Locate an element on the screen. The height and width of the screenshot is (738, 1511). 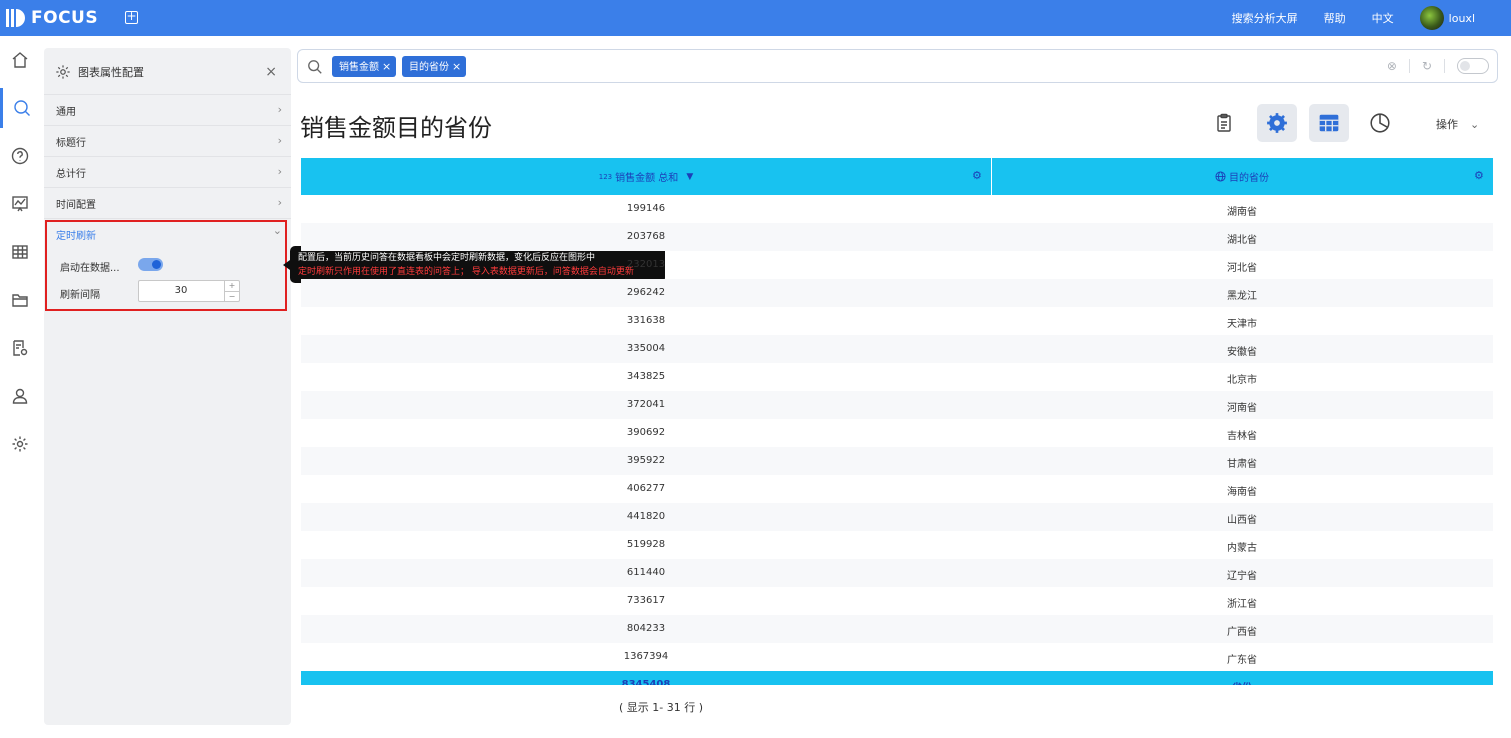
nav-help is located at coordinates (20, 156).